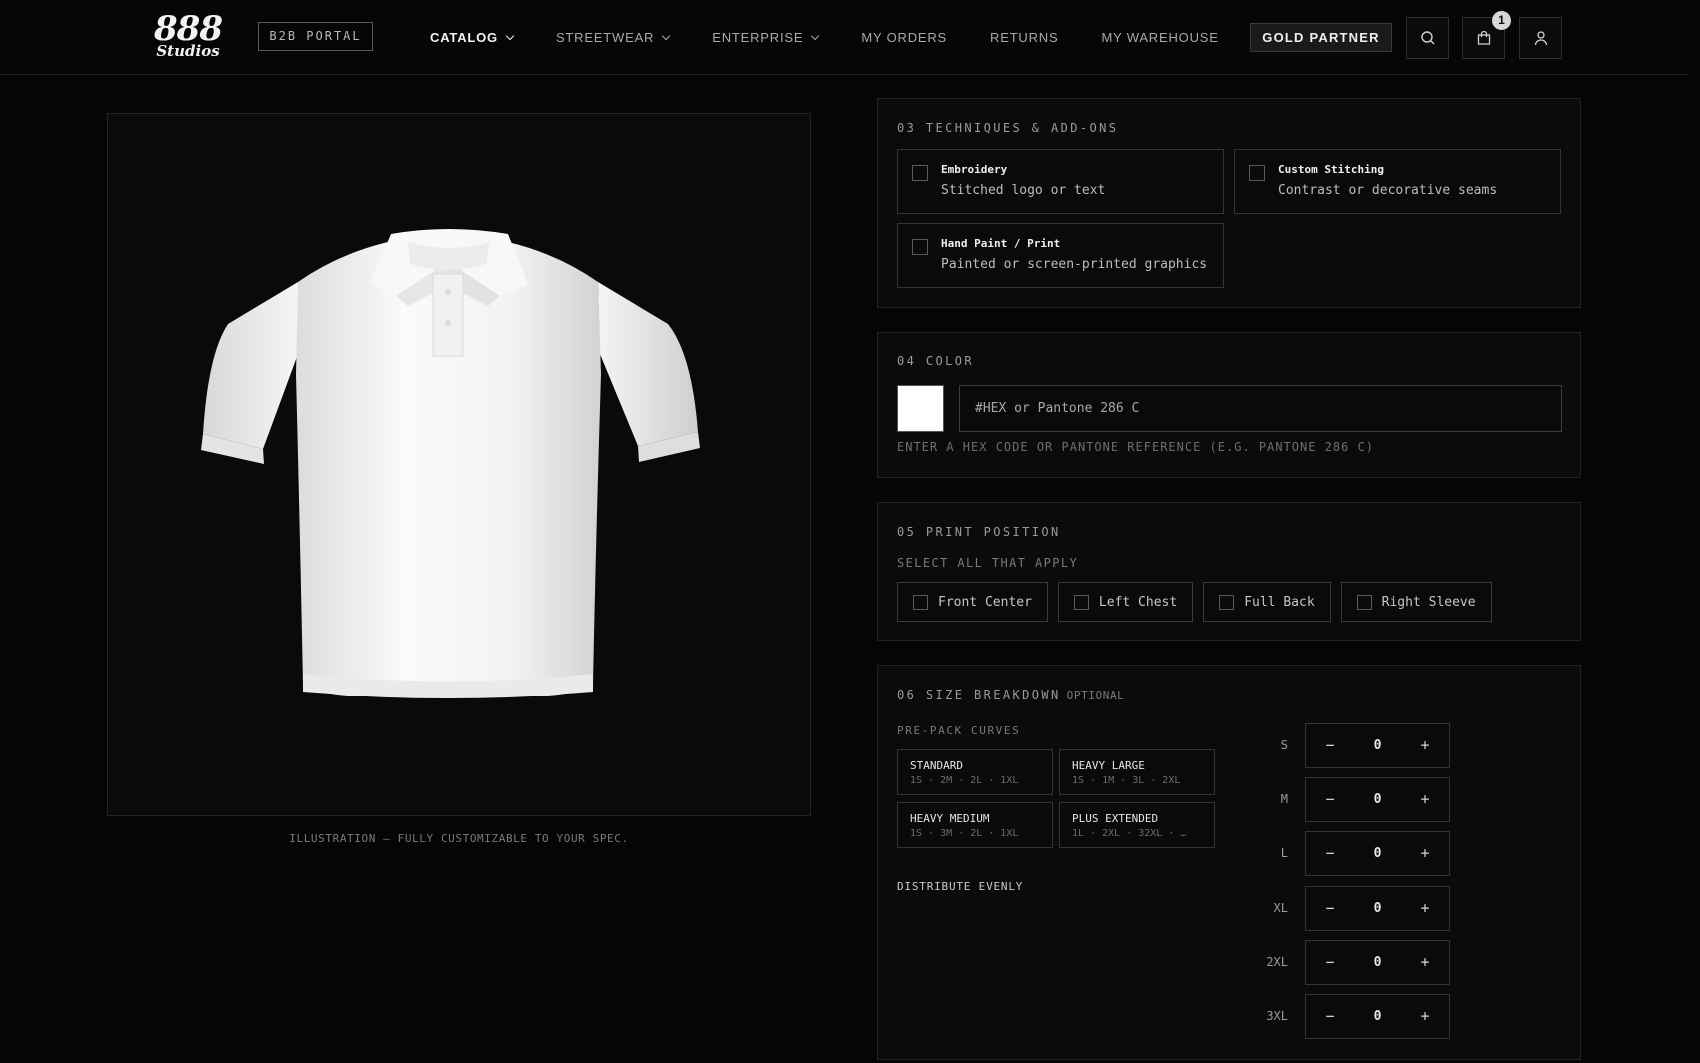 The width and height of the screenshot is (1700, 1063). What do you see at coordinates (188, 51) in the screenshot?
I see `logo-word: Studios` at bounding box center [188, 51].